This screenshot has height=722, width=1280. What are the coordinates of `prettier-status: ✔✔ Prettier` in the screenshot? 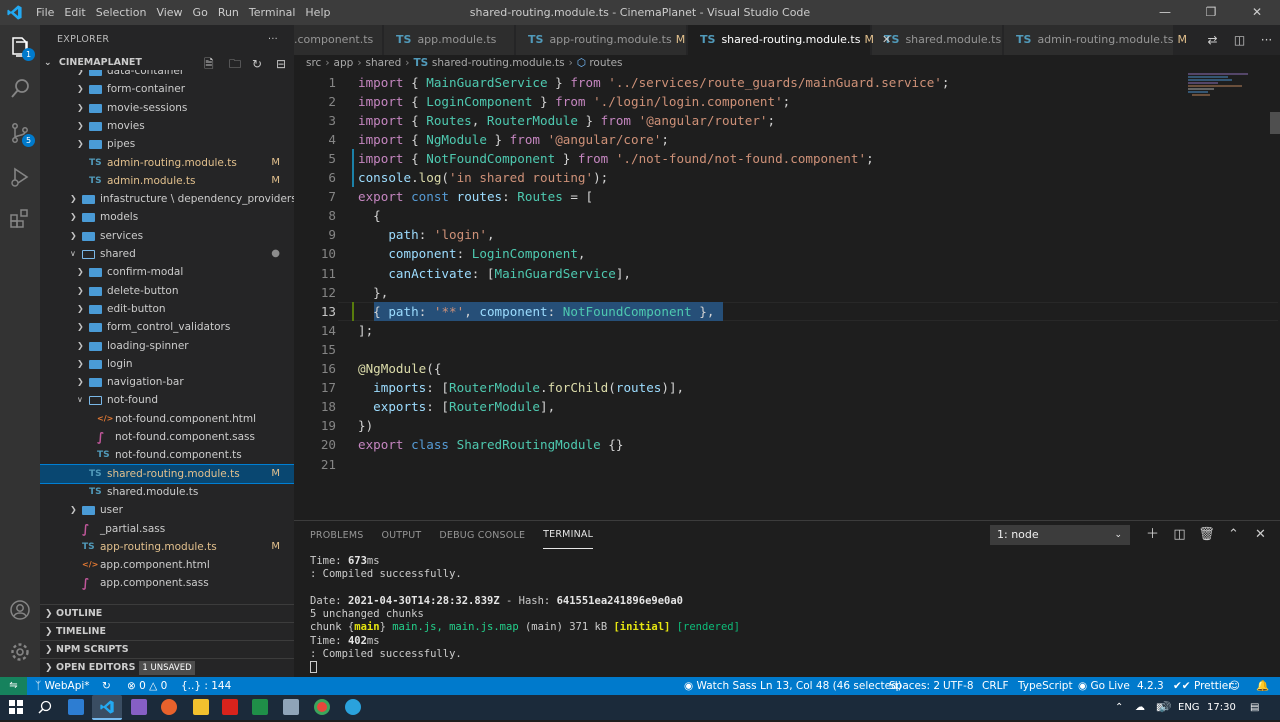 It's located at (1203, 686).